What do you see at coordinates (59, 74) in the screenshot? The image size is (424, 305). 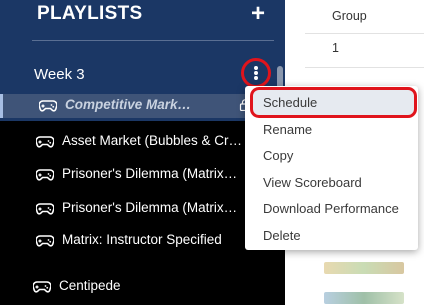 I see `playlist-week-label: Week 3` at bounding box center [59, 74].